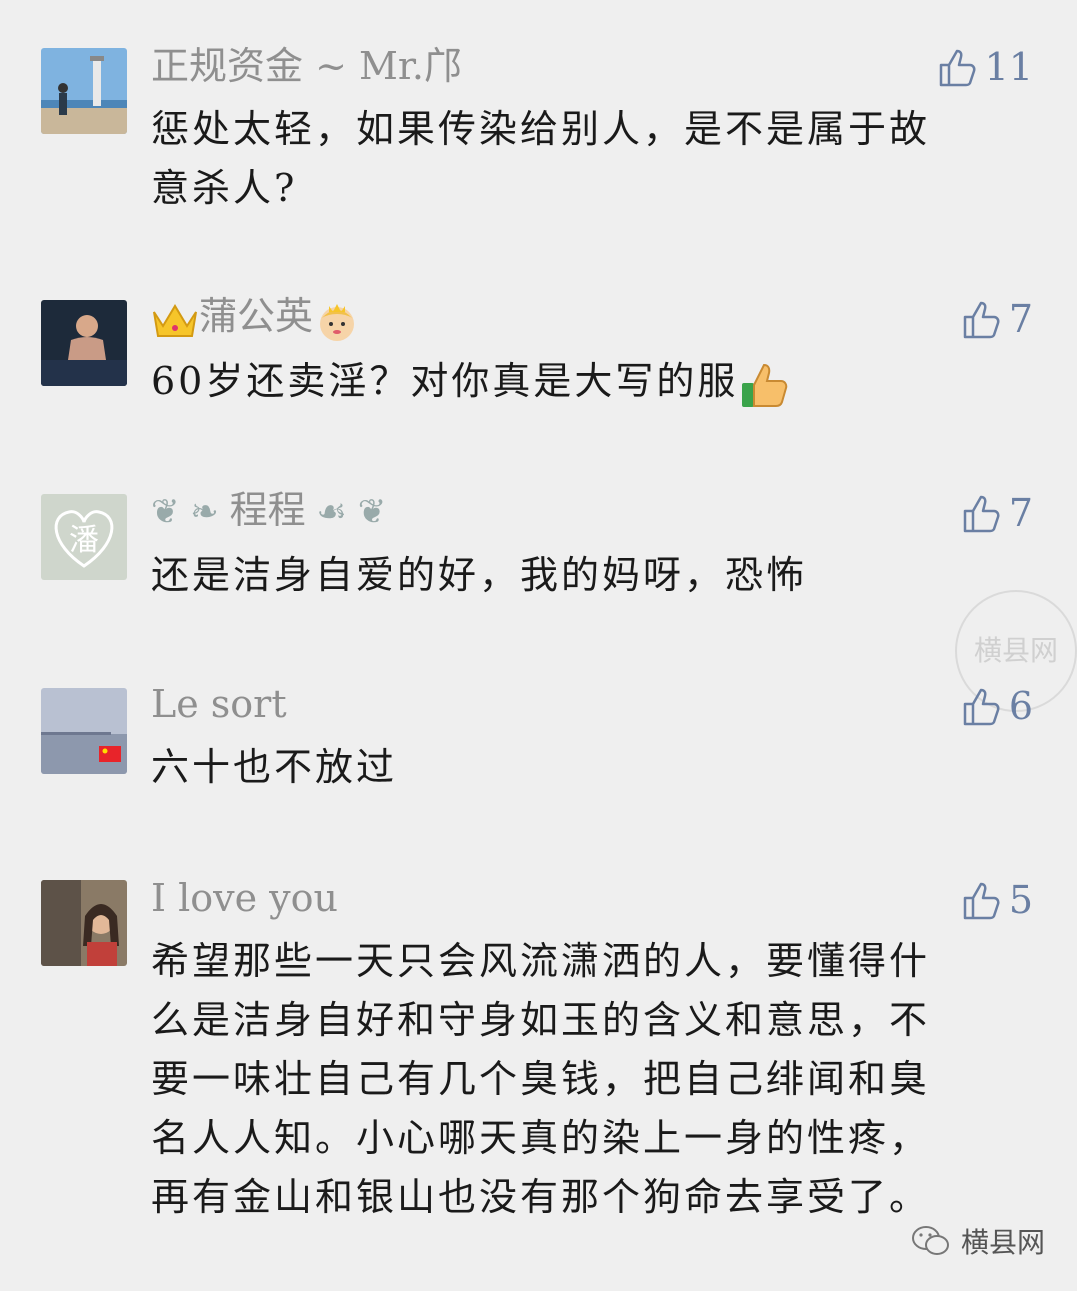 This screenshot has width=1077, height=1291. I want to click on comment-line: 还是洁身自爱的好，我的妈呀，恐怖, so click(479, 575).